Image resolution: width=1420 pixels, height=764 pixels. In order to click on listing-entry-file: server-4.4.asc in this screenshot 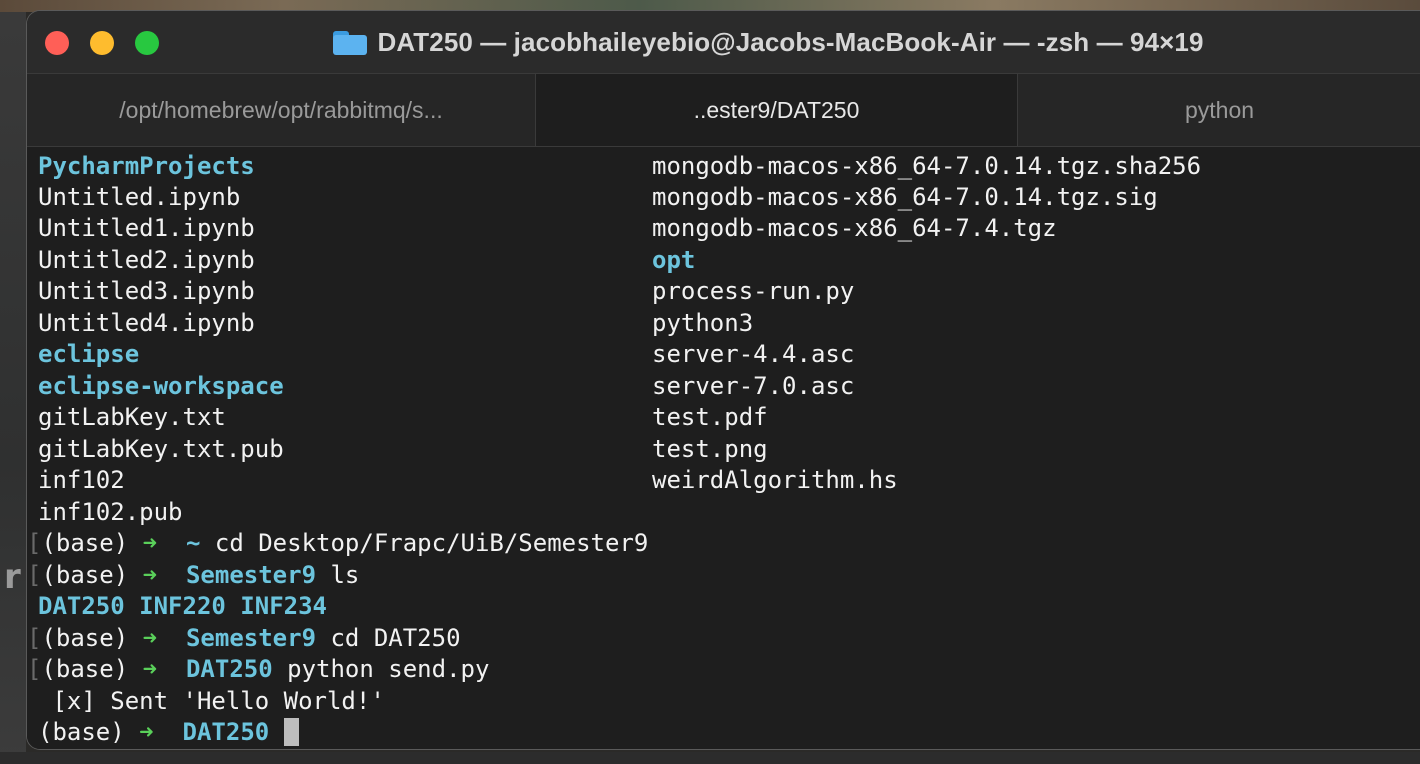, I will do `click(753, 354)`.